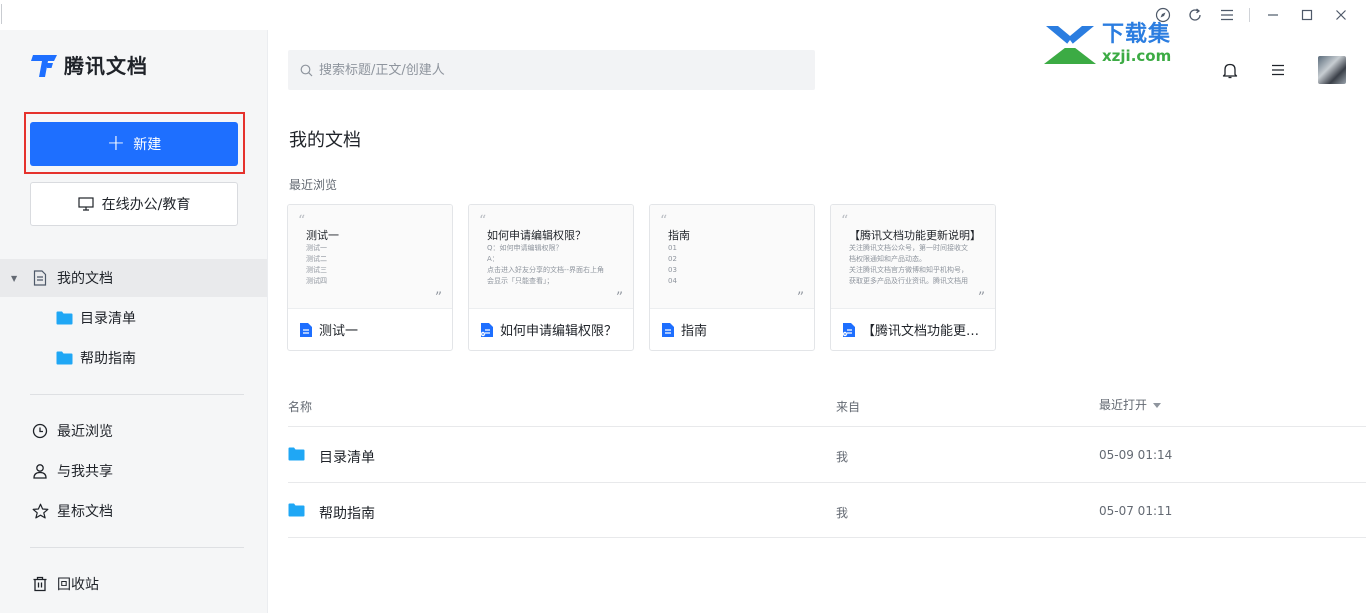 The height and width of the screenshot is (613, 1366). Describe the element at coordinates (339, 331) in the screenshot. I see `card-filename: 测试一` at that location.